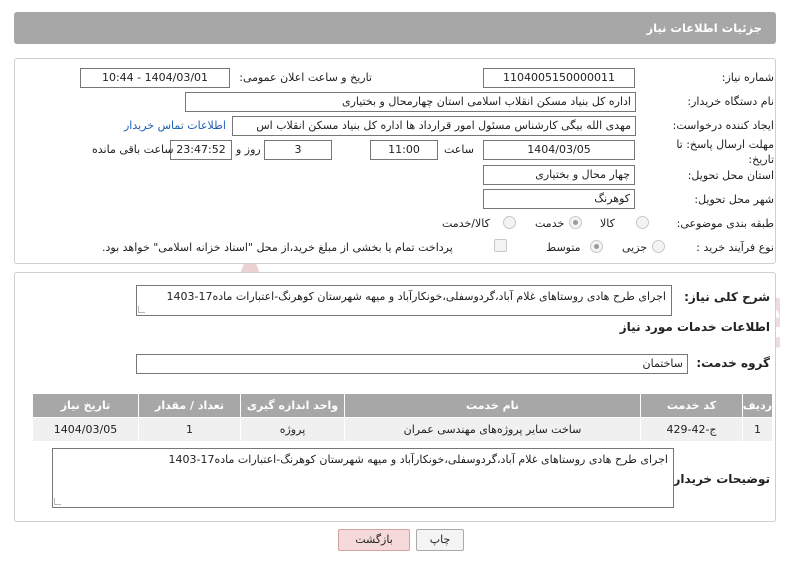 This screenshot has height=566, width=788. I want to click on services-title: اطلاعات خدمات مورد نیاز, so click(694, 327).